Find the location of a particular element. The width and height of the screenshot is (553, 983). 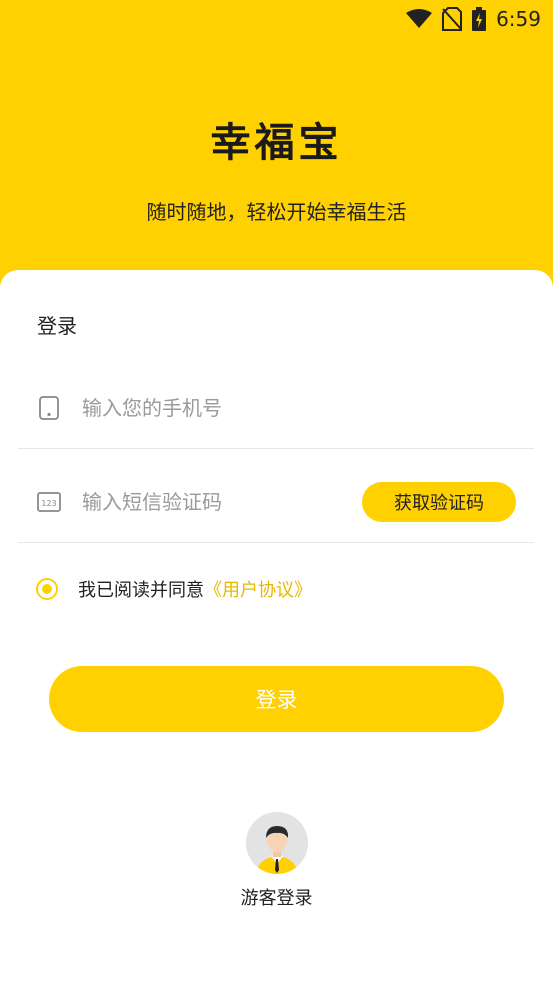

numeric-code-icon: 123 is located at coordinates (49, 502).